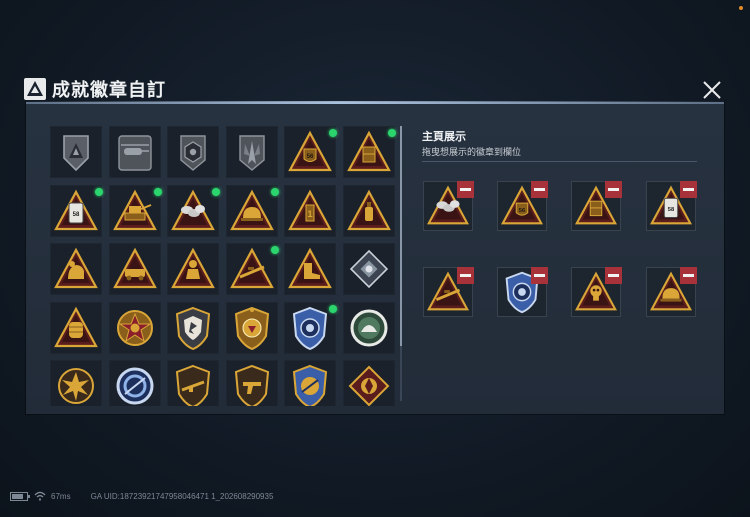 This screenshot has height=517, width=750. I want to click on scroll-thumb, so click(401, 236).